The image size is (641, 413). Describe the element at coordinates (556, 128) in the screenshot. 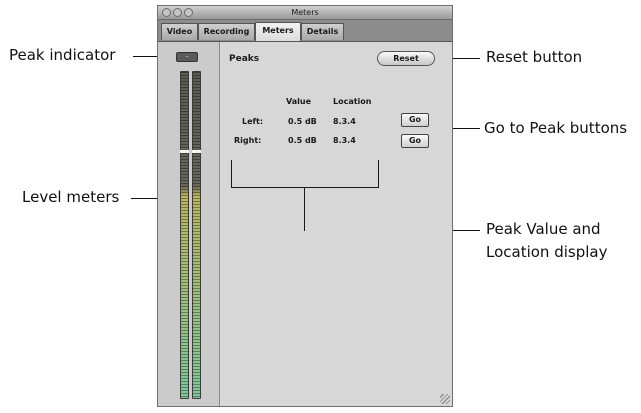

I see `callout-go-to-peak: Go to Peak buttons` at that location.